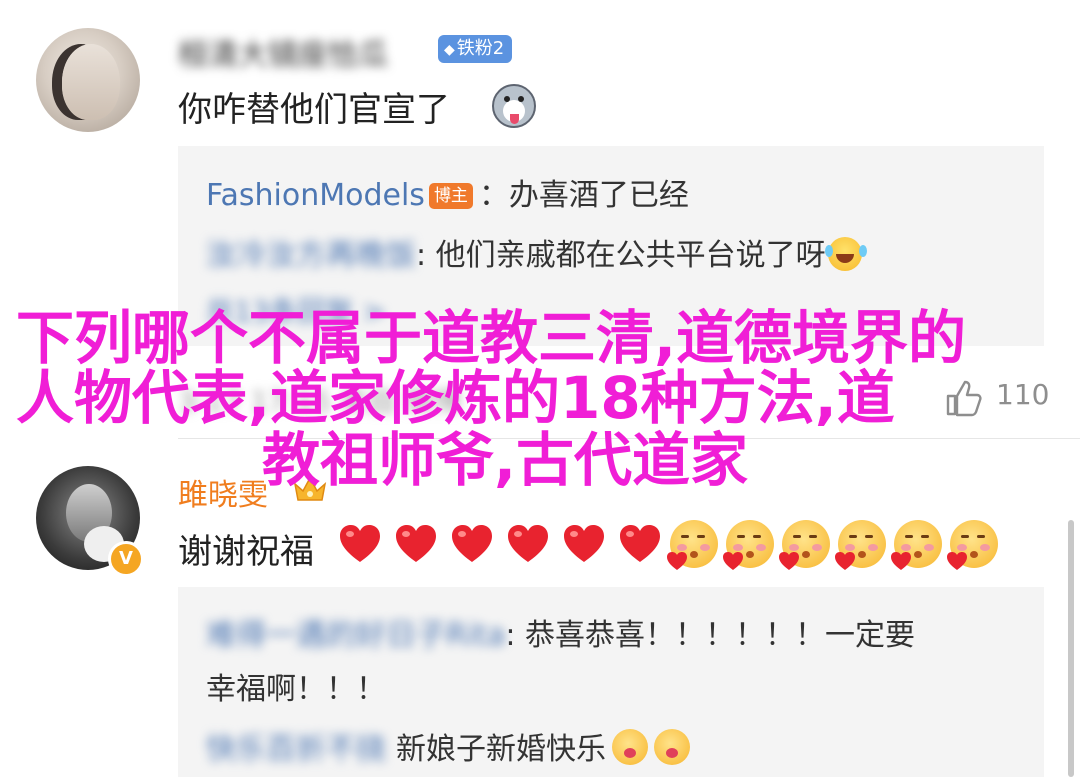 The width and height of the screenshot is (1080, 777). What do you see at coordinates (223, 492) in the screenshot?
I see `comment2-username: 雎晓雯` at bounding box center [223, 492].